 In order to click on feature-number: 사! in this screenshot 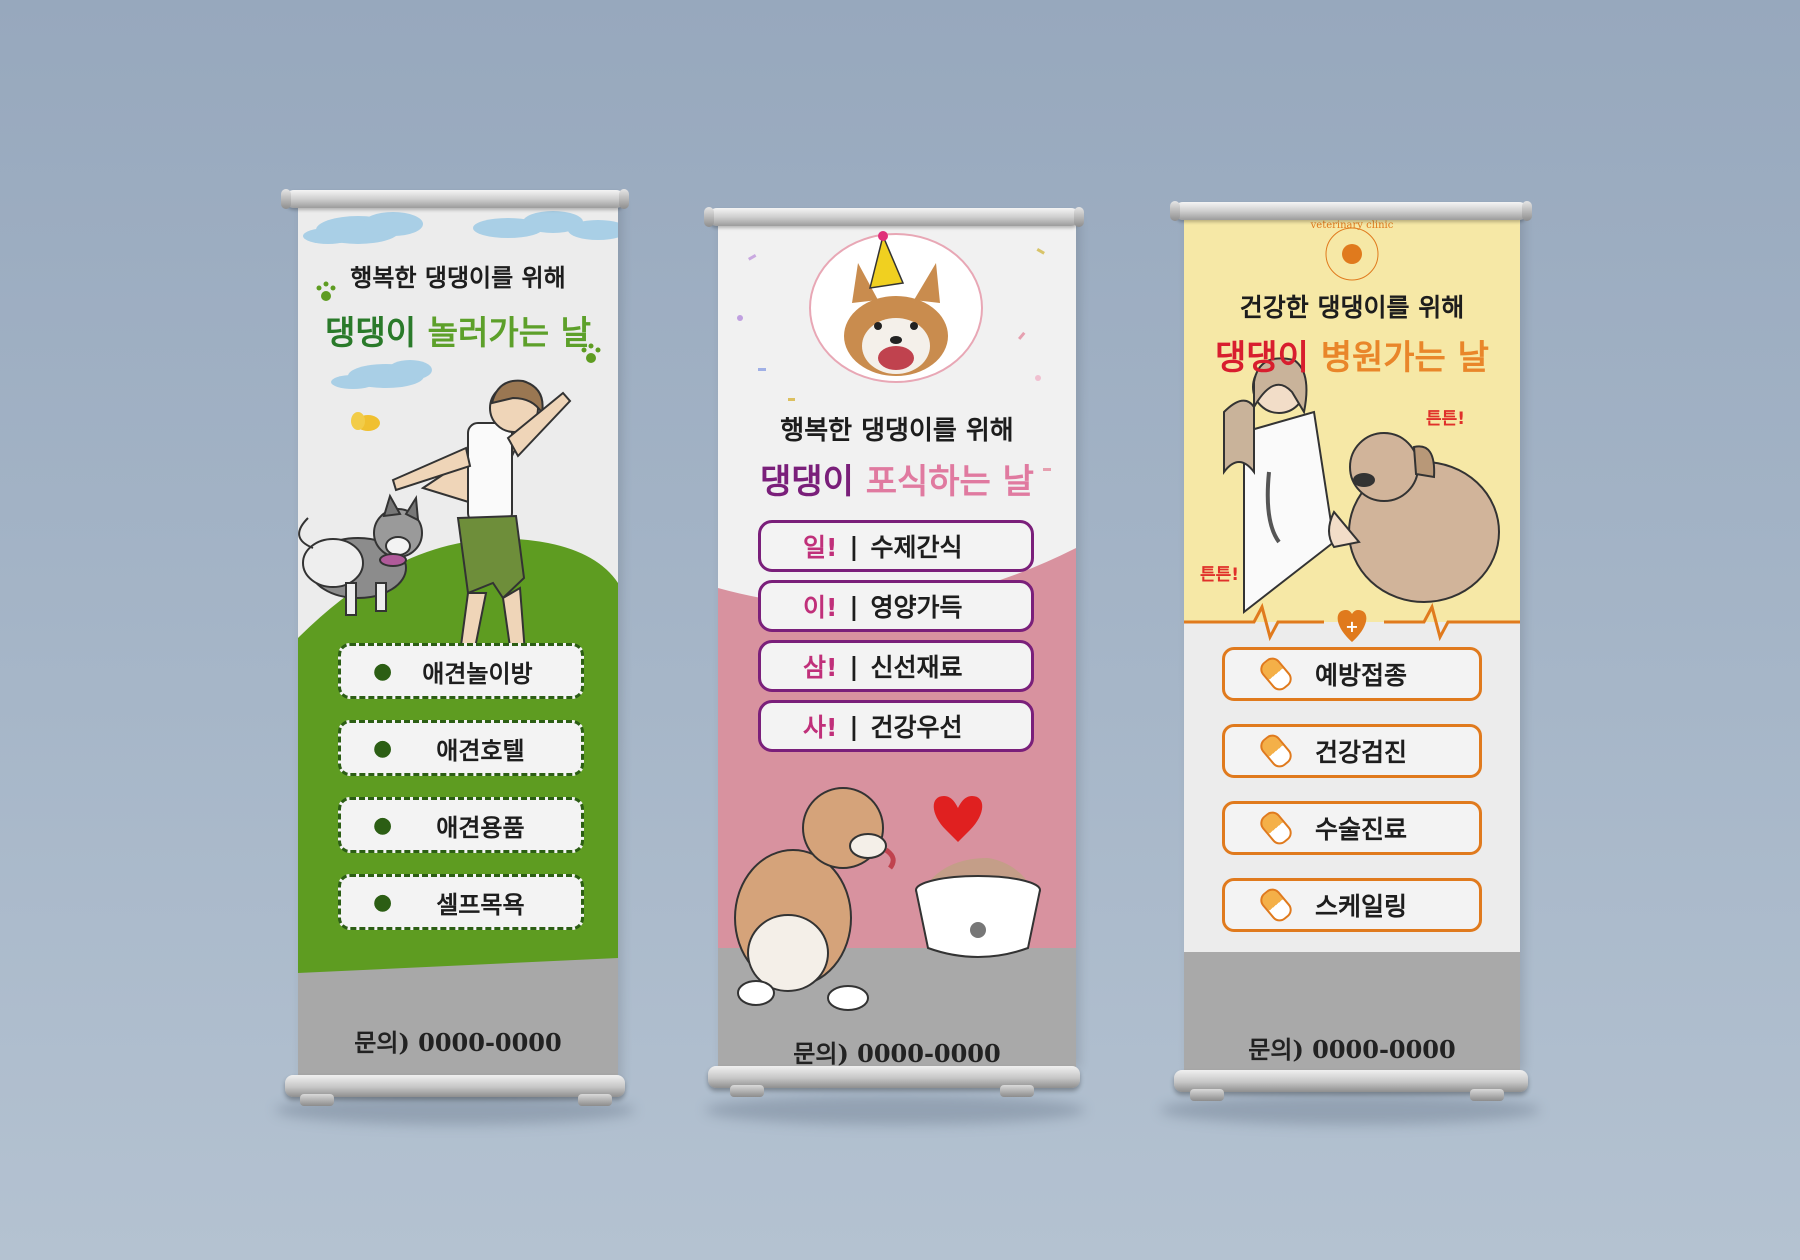, I will do `click(820, 727)`.